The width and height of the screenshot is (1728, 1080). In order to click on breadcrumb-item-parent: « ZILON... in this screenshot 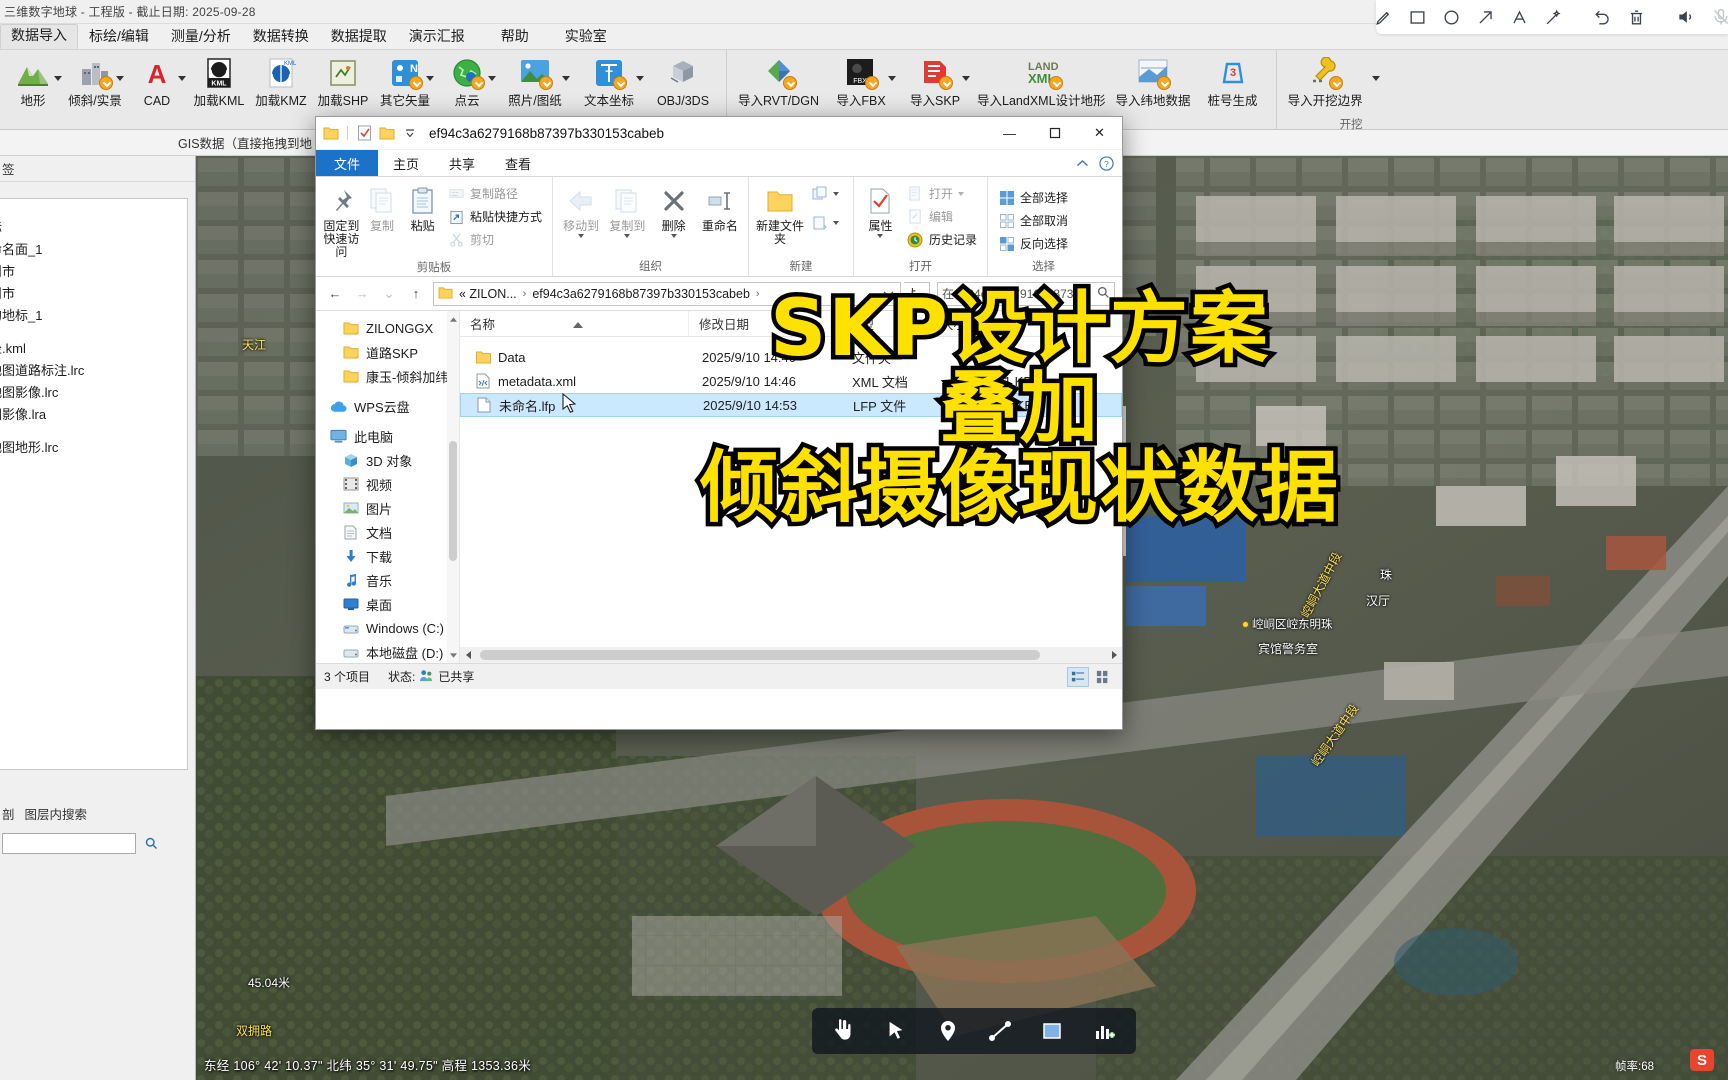, I will do `click(488, 294)`.